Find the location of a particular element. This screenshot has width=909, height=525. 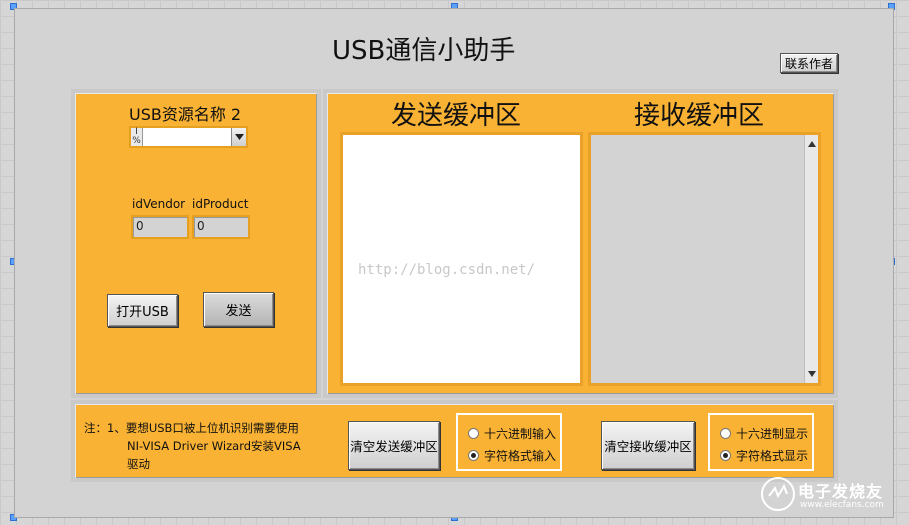

elecfans-logo-url: www.elecfans.com is located at coordinates (842, 505).